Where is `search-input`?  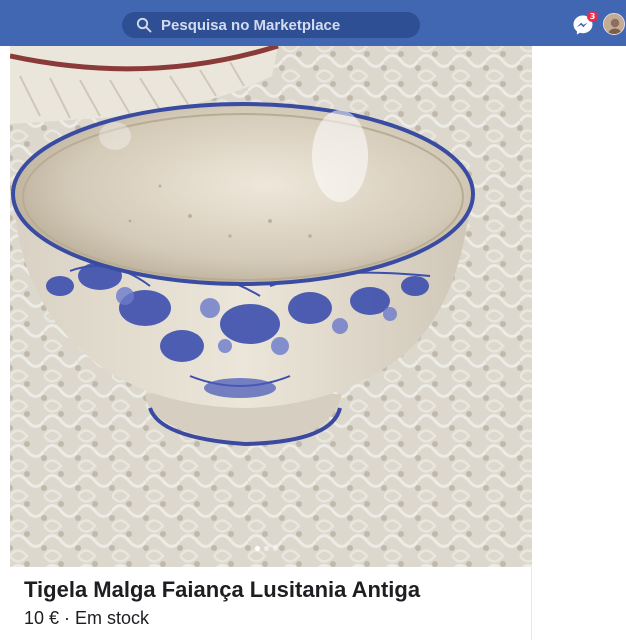
search-input is located at coordinates (281, 25).